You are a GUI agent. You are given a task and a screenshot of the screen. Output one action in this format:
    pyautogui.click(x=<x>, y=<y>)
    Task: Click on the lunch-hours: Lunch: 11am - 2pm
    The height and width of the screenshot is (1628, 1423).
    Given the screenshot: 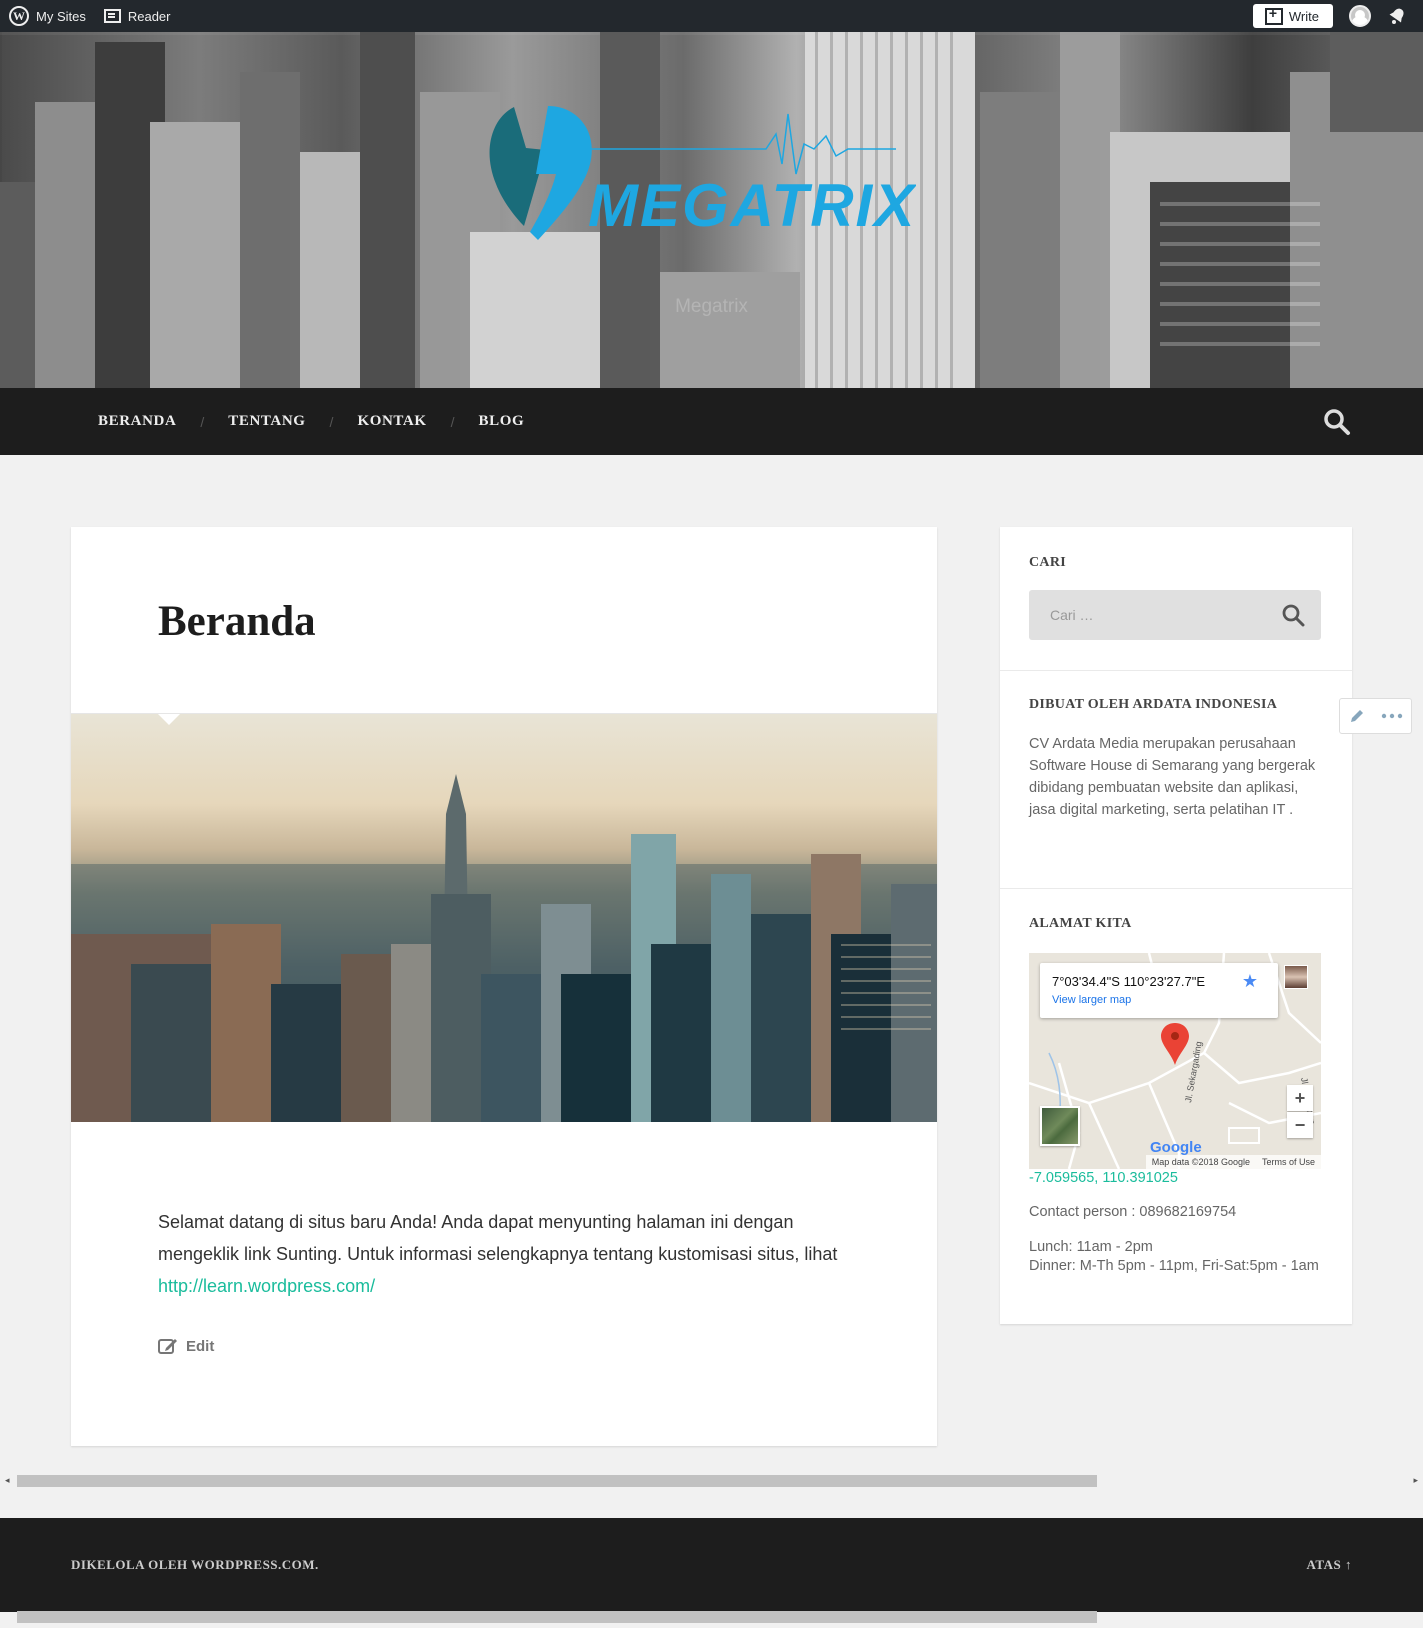 What is the action you would take?
    pyautogui.click(x=1091, y=1247)
    